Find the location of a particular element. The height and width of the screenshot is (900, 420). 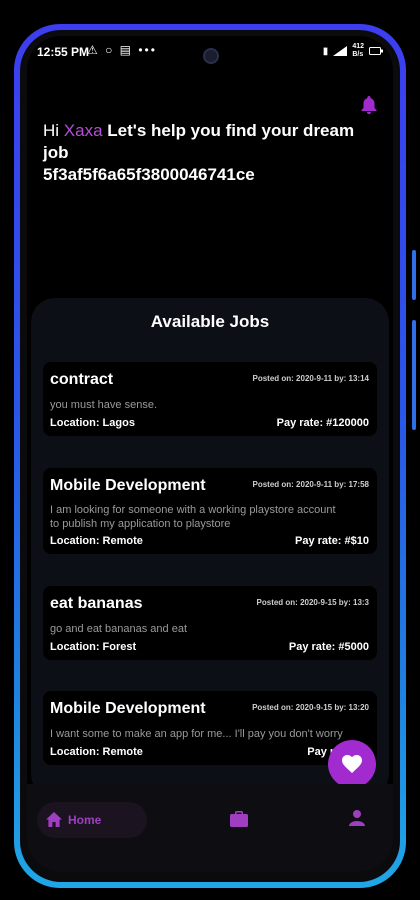

net-speed-unit: B/s is located at coordinates (358, 54).